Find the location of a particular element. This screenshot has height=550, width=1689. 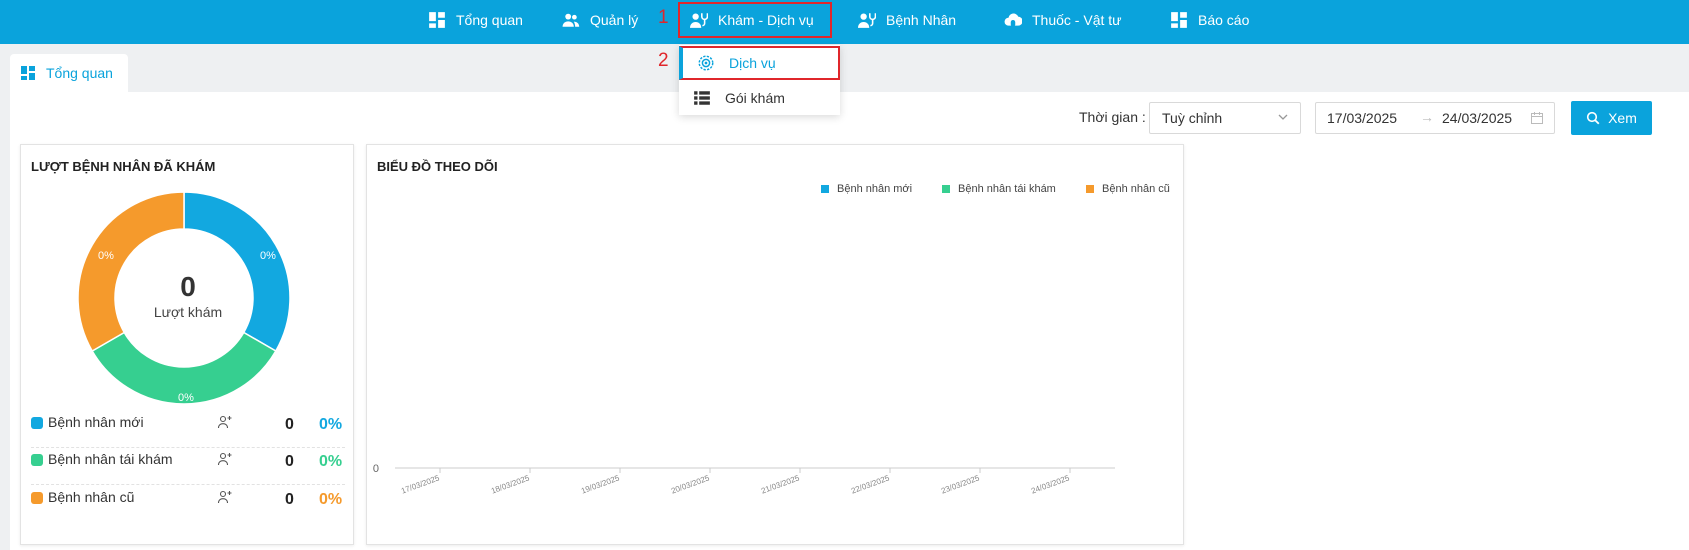

range-arrow: → is located at coordinates (1427, 117).